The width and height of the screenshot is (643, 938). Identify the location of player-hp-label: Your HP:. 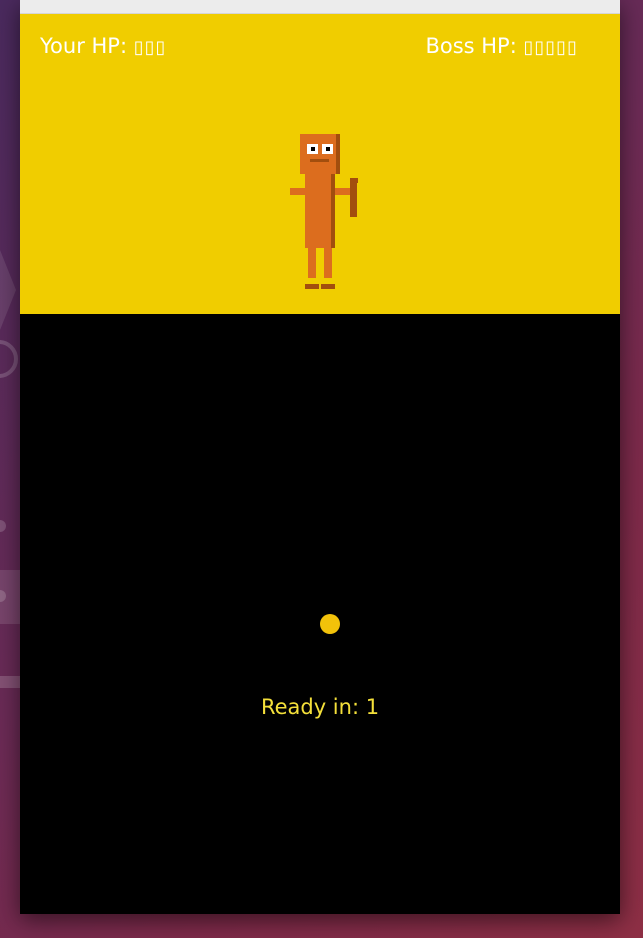
(84, 46).